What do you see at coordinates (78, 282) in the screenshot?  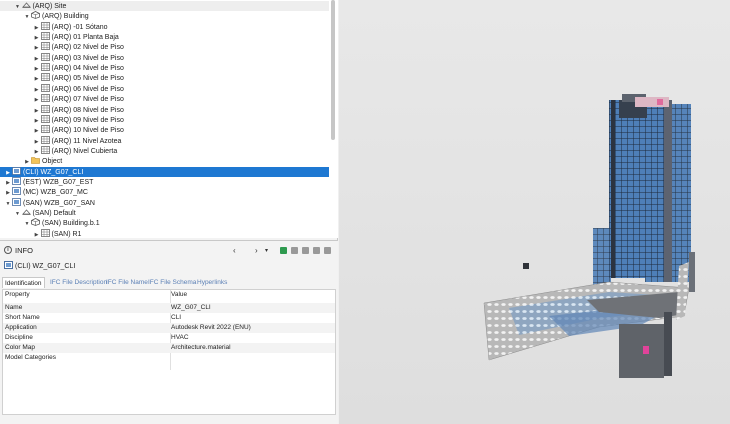 I see `tab-ifc-file-description: IFC File Description` at bounding box center [78, 282].